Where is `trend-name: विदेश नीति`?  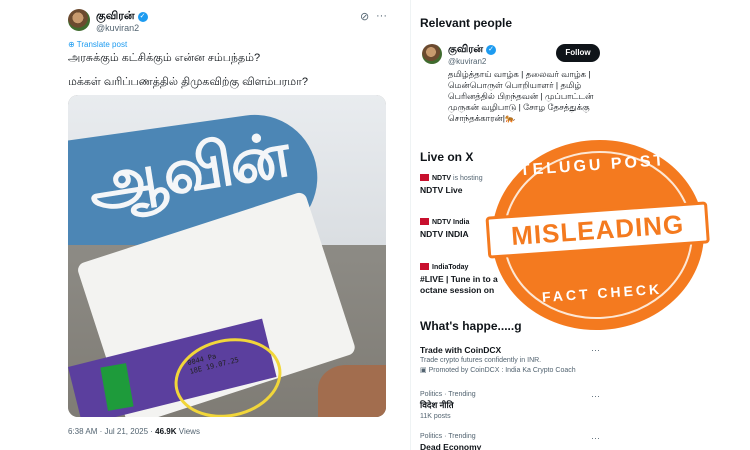
trend-name: विदेश नीति is located at coordinates (437, 405).